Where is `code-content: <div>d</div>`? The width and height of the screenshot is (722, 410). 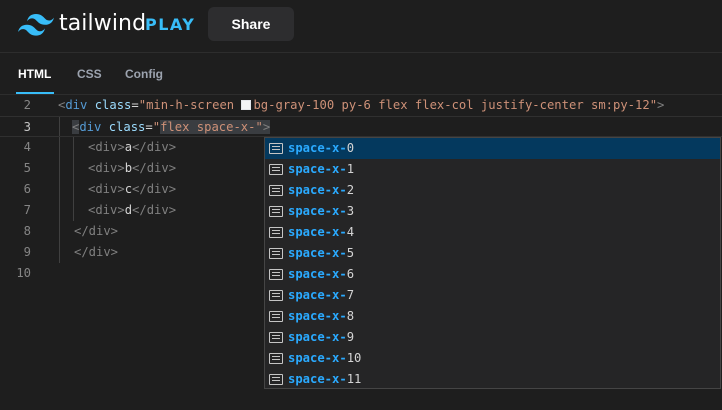 code-content: <div>d</div> is located at coordinates (132, 210).